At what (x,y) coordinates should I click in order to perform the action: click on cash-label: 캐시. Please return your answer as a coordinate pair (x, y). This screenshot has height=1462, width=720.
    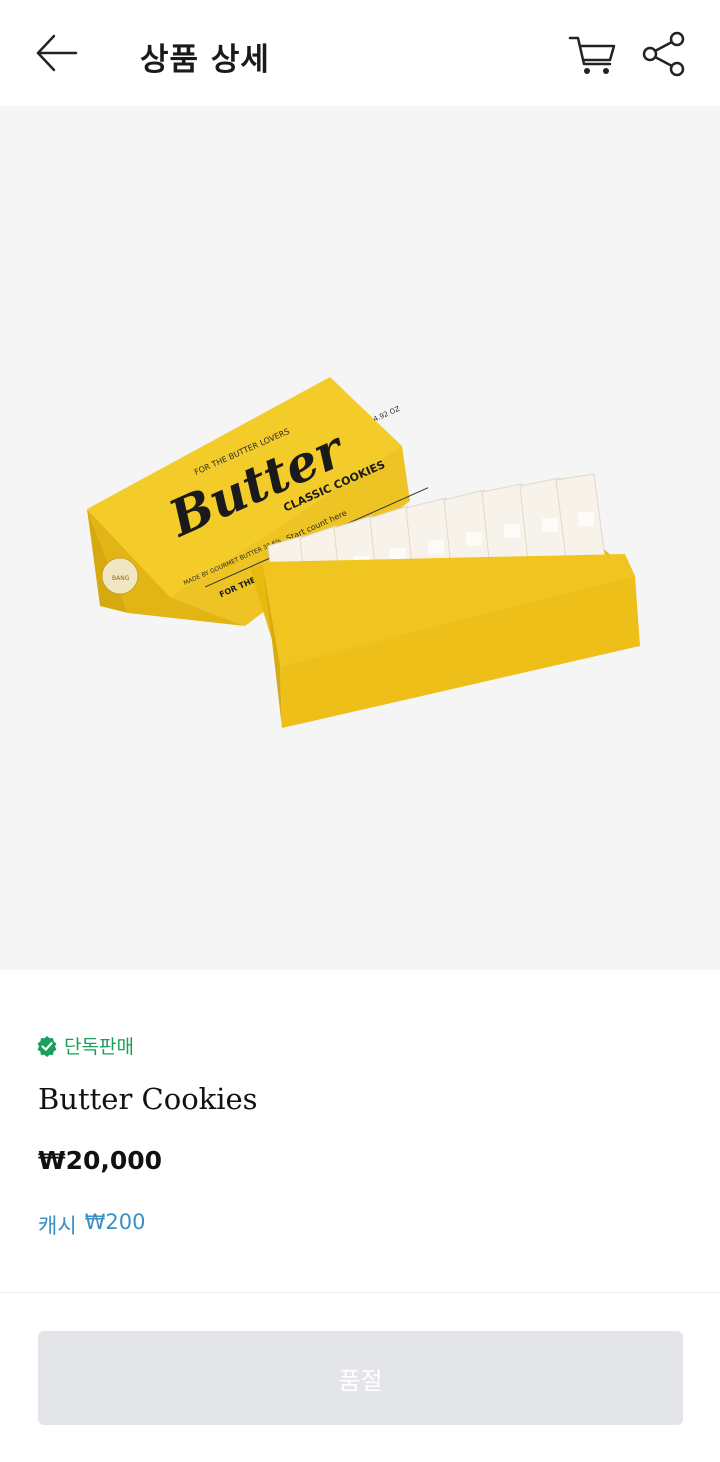
    Looking at the image, I should click on (57, 1226).